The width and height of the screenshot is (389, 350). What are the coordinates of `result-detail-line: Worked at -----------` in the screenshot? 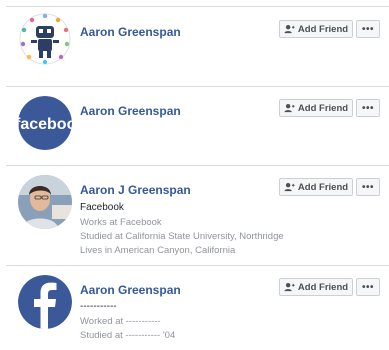 It's located at (120, 321).